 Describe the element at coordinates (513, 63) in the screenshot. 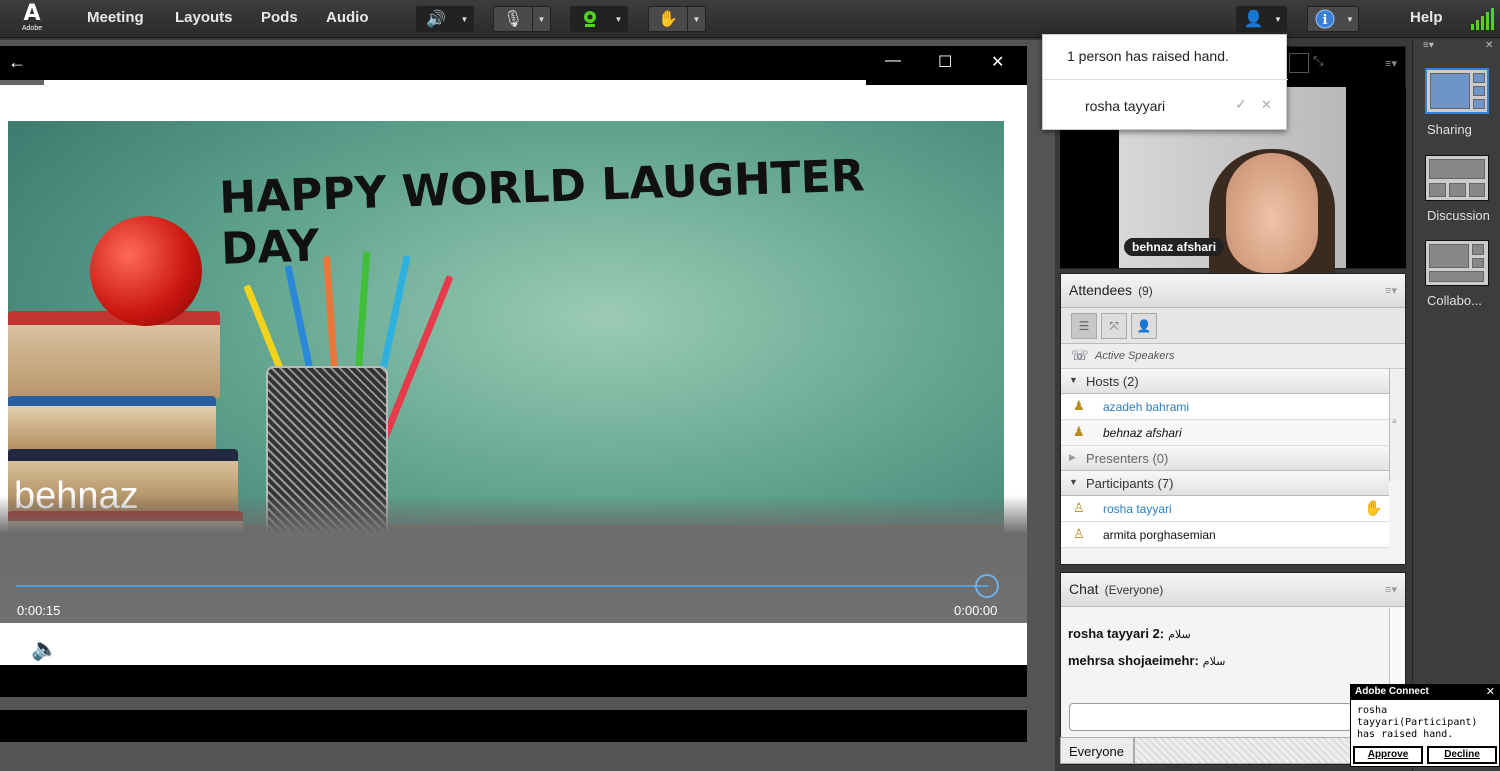

I see `video-player-titlebar: ← — ☐ ✕` at that location.